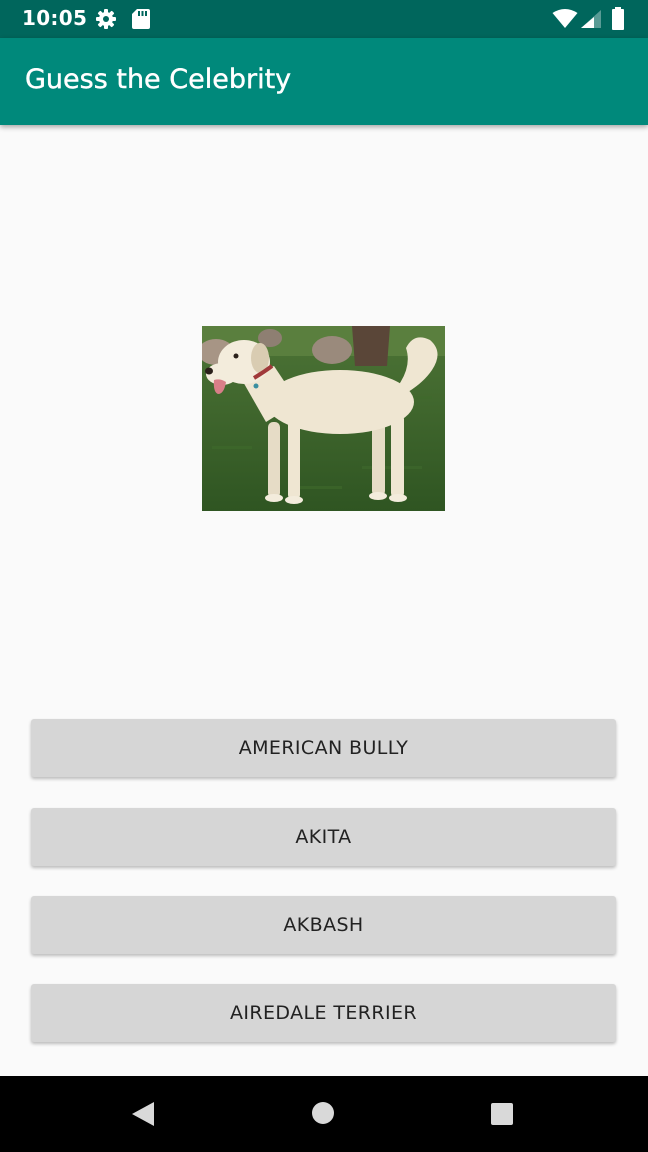 The width and height of the screenshot is (648, 1152). Describe the element at coordinates (323, 1013) in the screenshot. I see `answer-button-4: AIREDALE TERRIER` at that location.